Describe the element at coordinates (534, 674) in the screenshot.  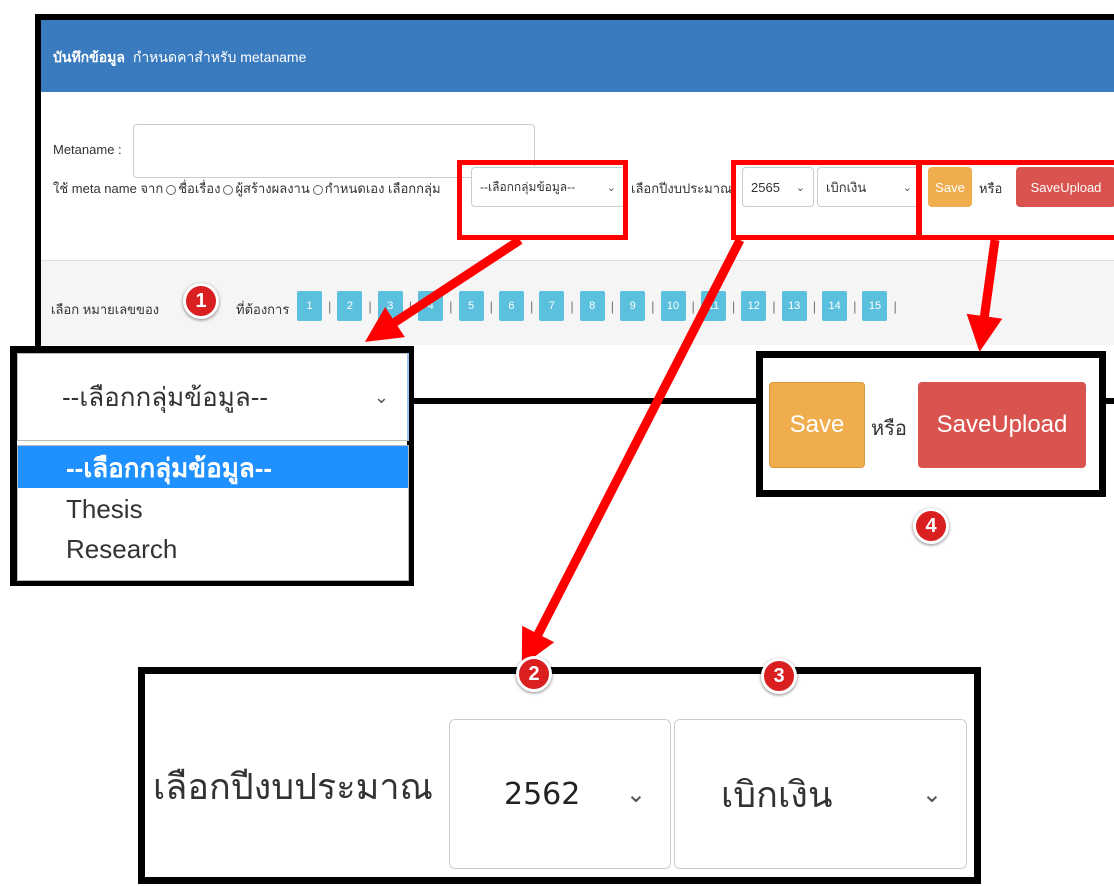
I see `step-badge-2: 2` at that location.